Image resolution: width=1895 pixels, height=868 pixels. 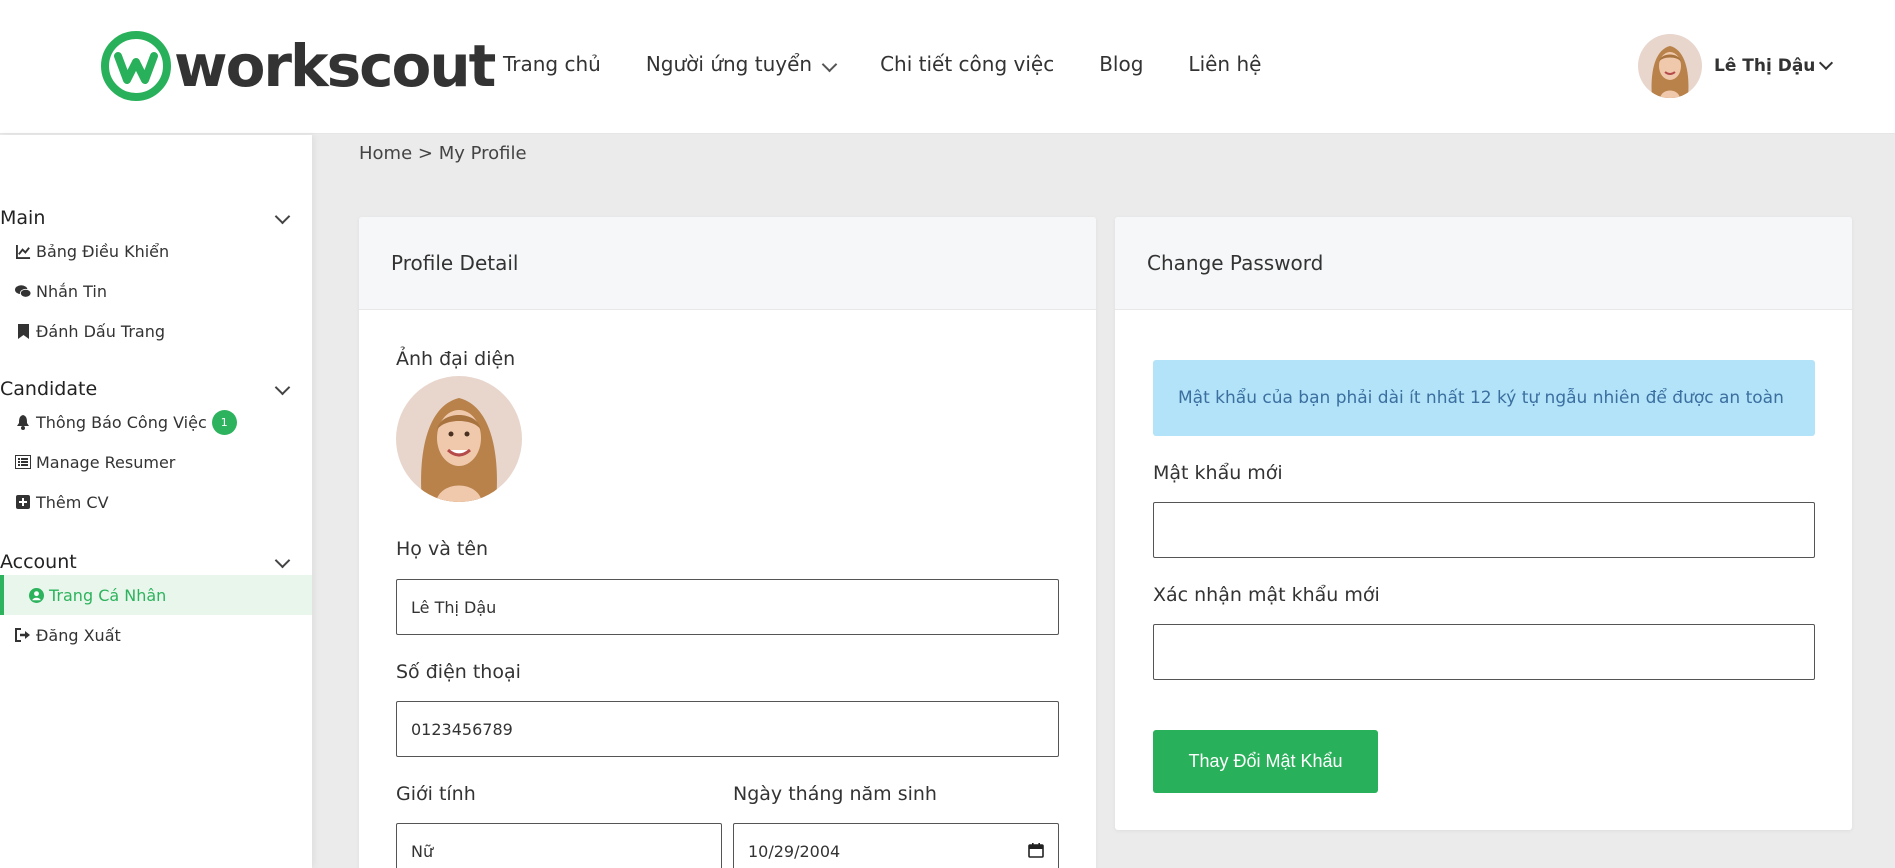 I want to click on sidebar-item-profile: Trang Cá Nhân, so click(x=156, y=595).